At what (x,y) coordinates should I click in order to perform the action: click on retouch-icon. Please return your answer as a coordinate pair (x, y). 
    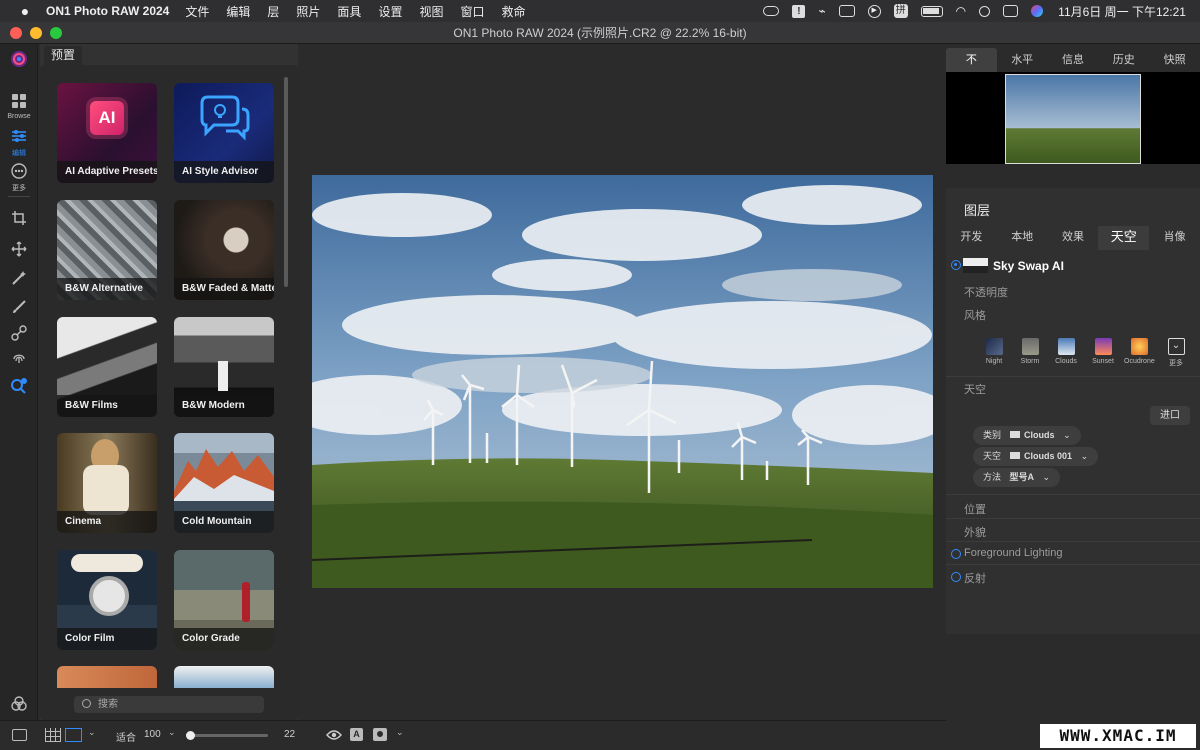
    Looking at the image, I should click on (19, 334).